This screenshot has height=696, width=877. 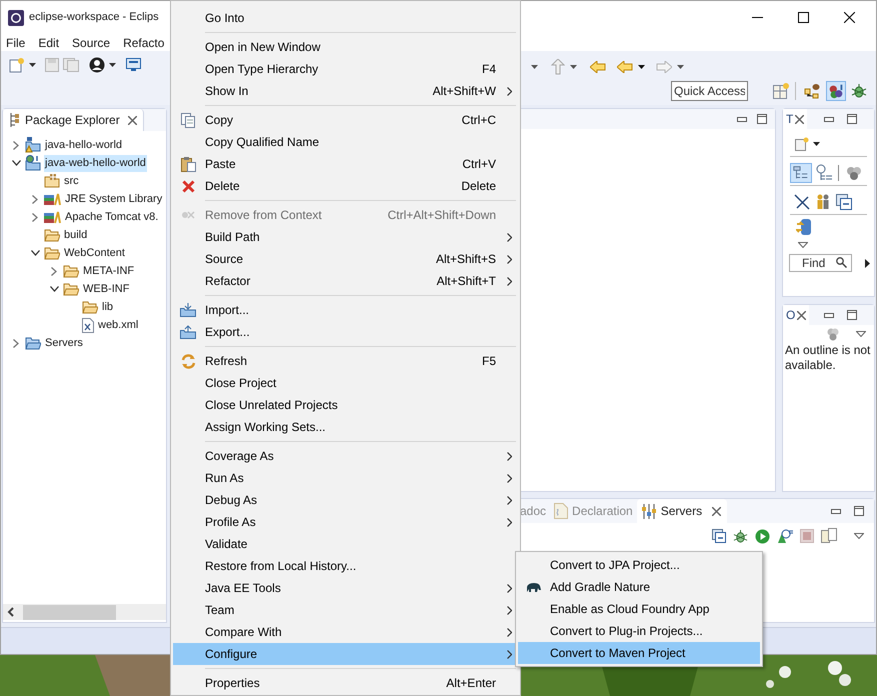 What do you see at coordinates (796, 315) in the screenshot?
I see `outline-tab: O` at bounding box center [796, 315].